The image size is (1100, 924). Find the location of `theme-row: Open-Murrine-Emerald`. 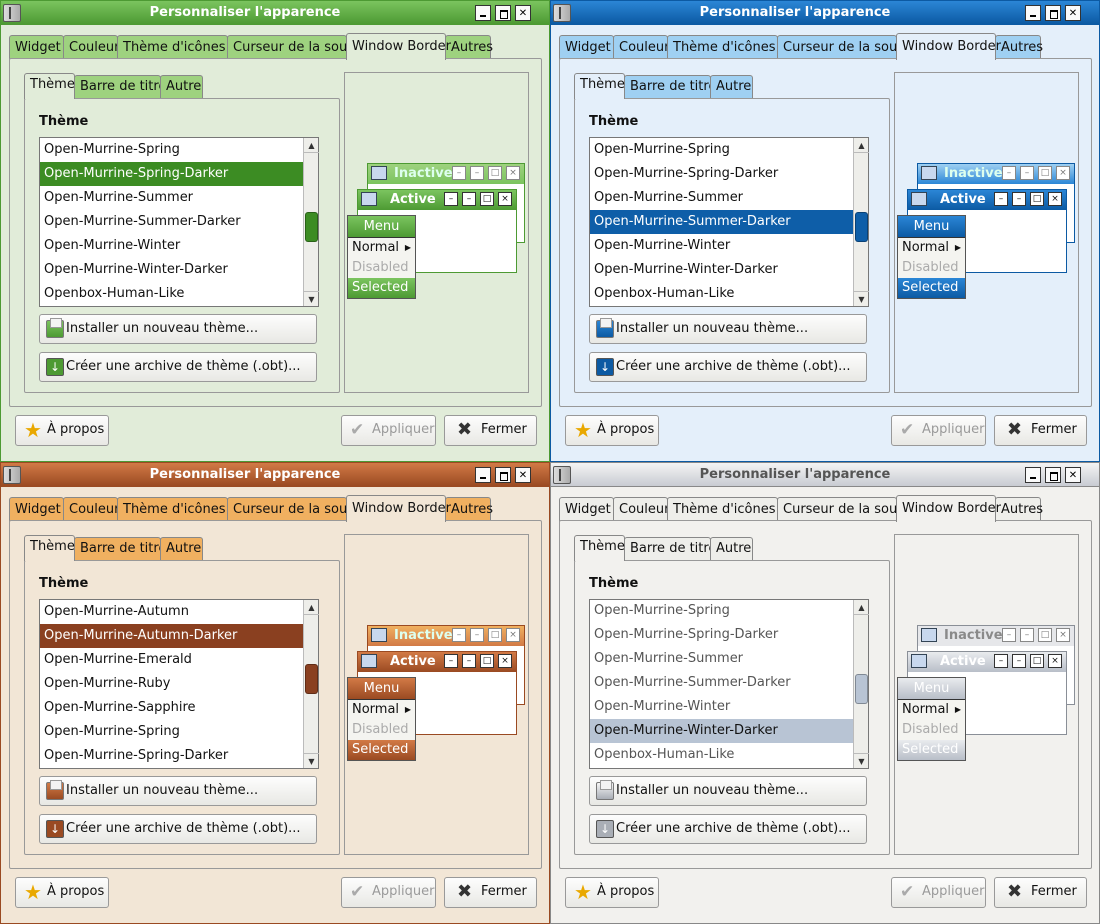

theme-row: Open-Murrine-Emerald is located at coordinates (171, 660).